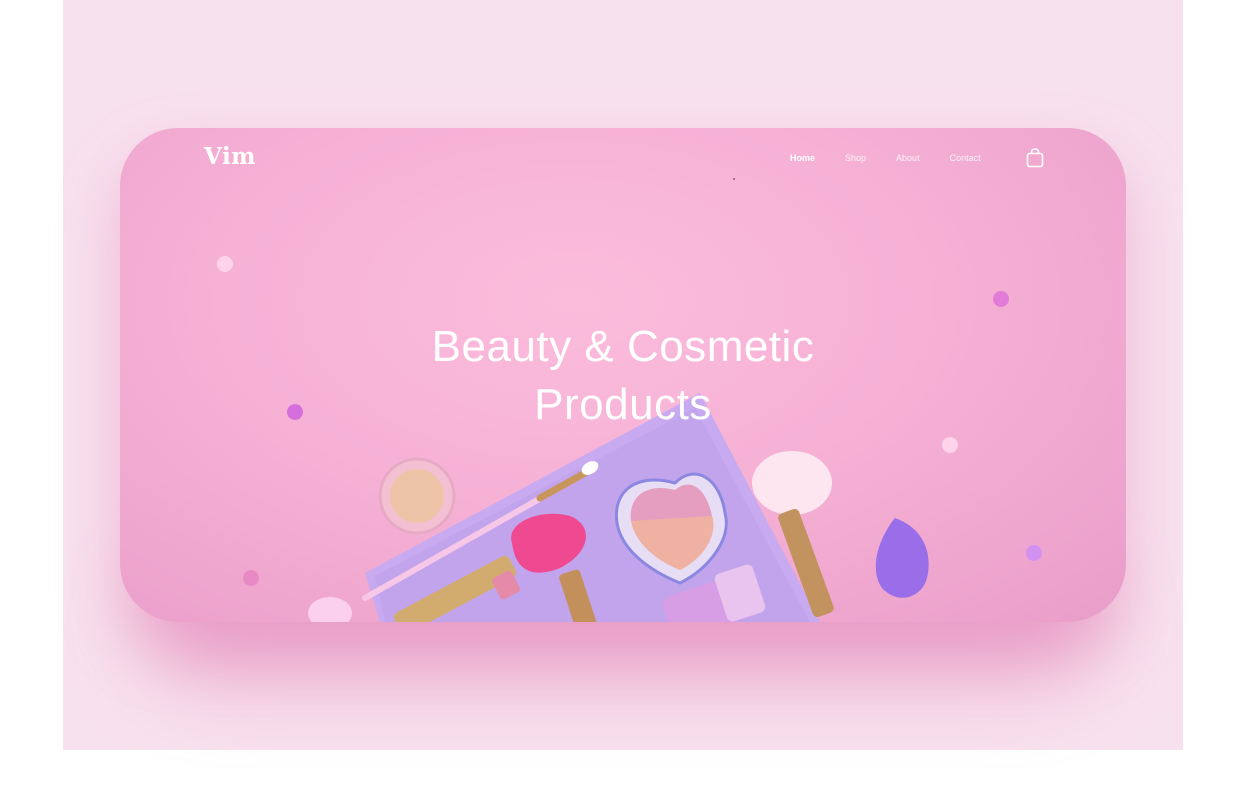 Image resolution: width=1246 pixels, height=803 pixels. I want to click on hero-title-line2: Products, so click(623, 404).